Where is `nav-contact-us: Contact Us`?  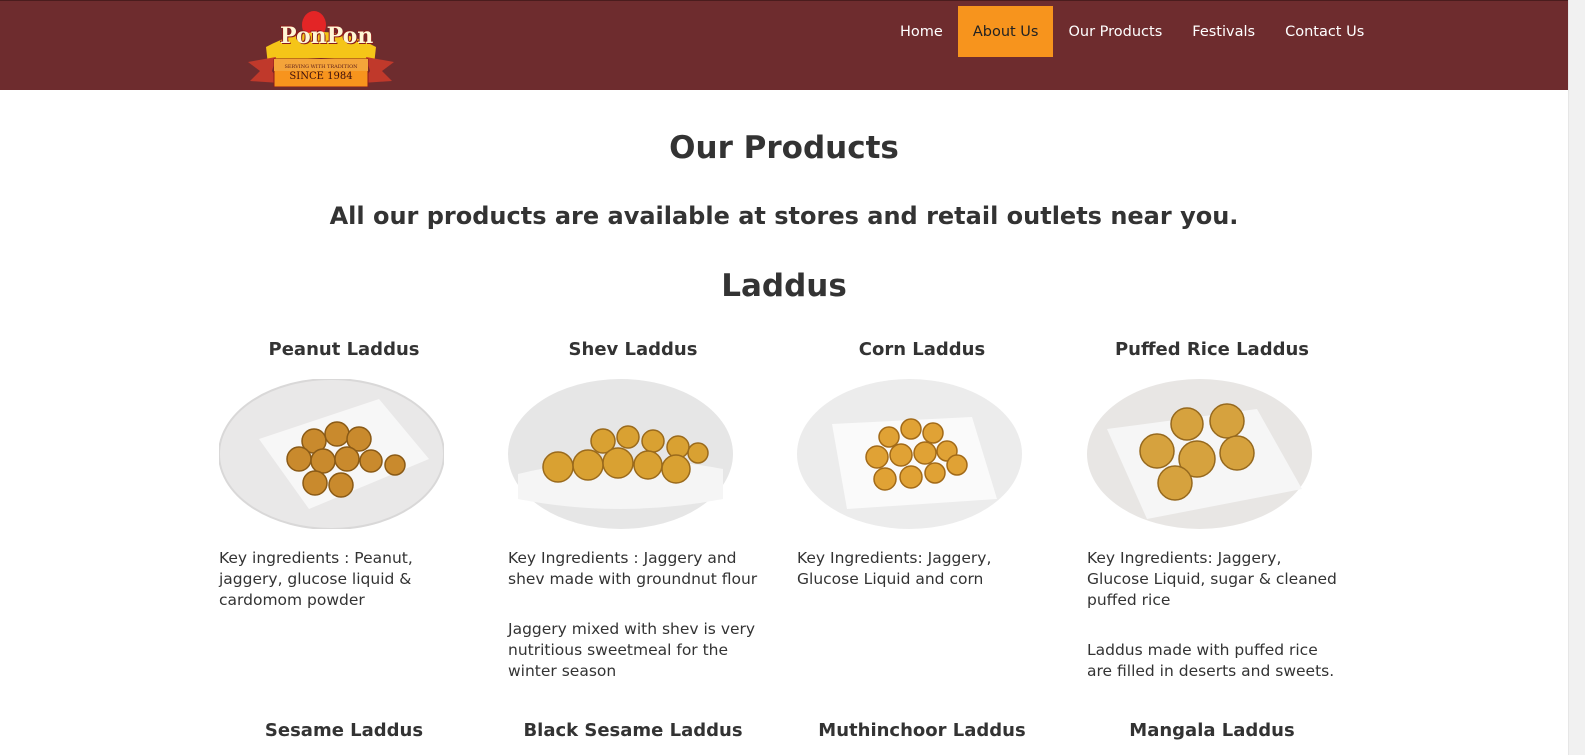 nav-contact-us: Contact Us is located at coordinates (1324, 31).